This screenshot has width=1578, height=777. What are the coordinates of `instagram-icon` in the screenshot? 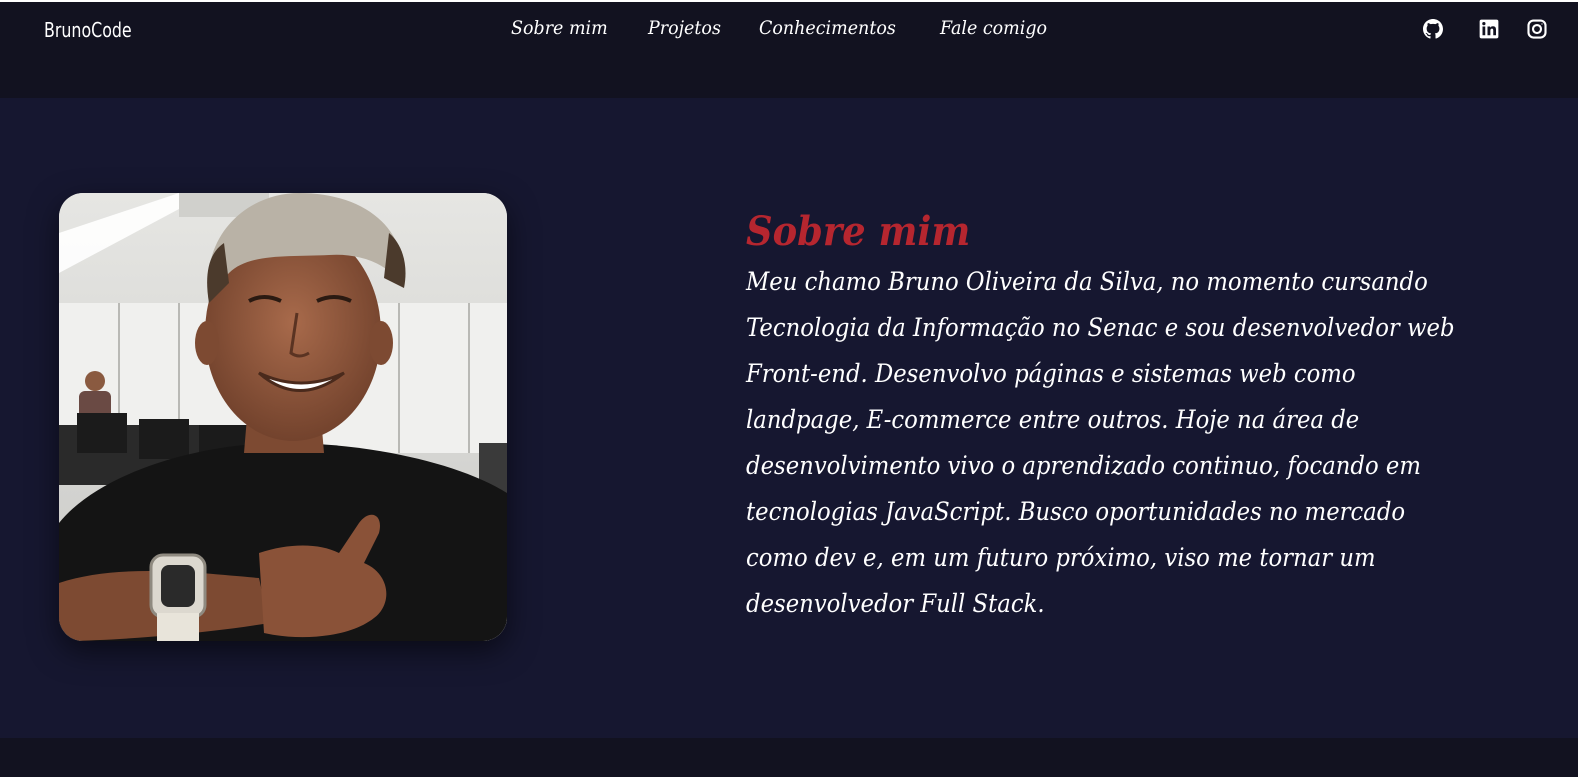 It's located at (1537, 29).